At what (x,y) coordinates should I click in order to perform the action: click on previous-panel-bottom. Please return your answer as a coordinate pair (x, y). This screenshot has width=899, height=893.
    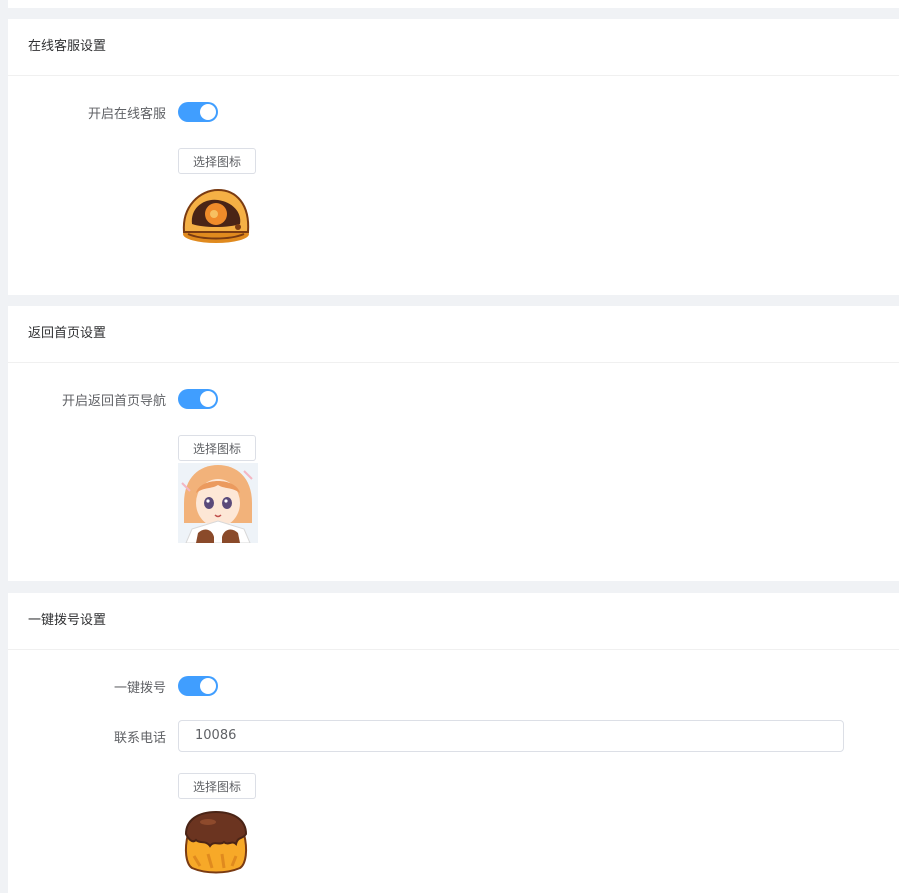
    Looking at the image, I should click on (453, 4).